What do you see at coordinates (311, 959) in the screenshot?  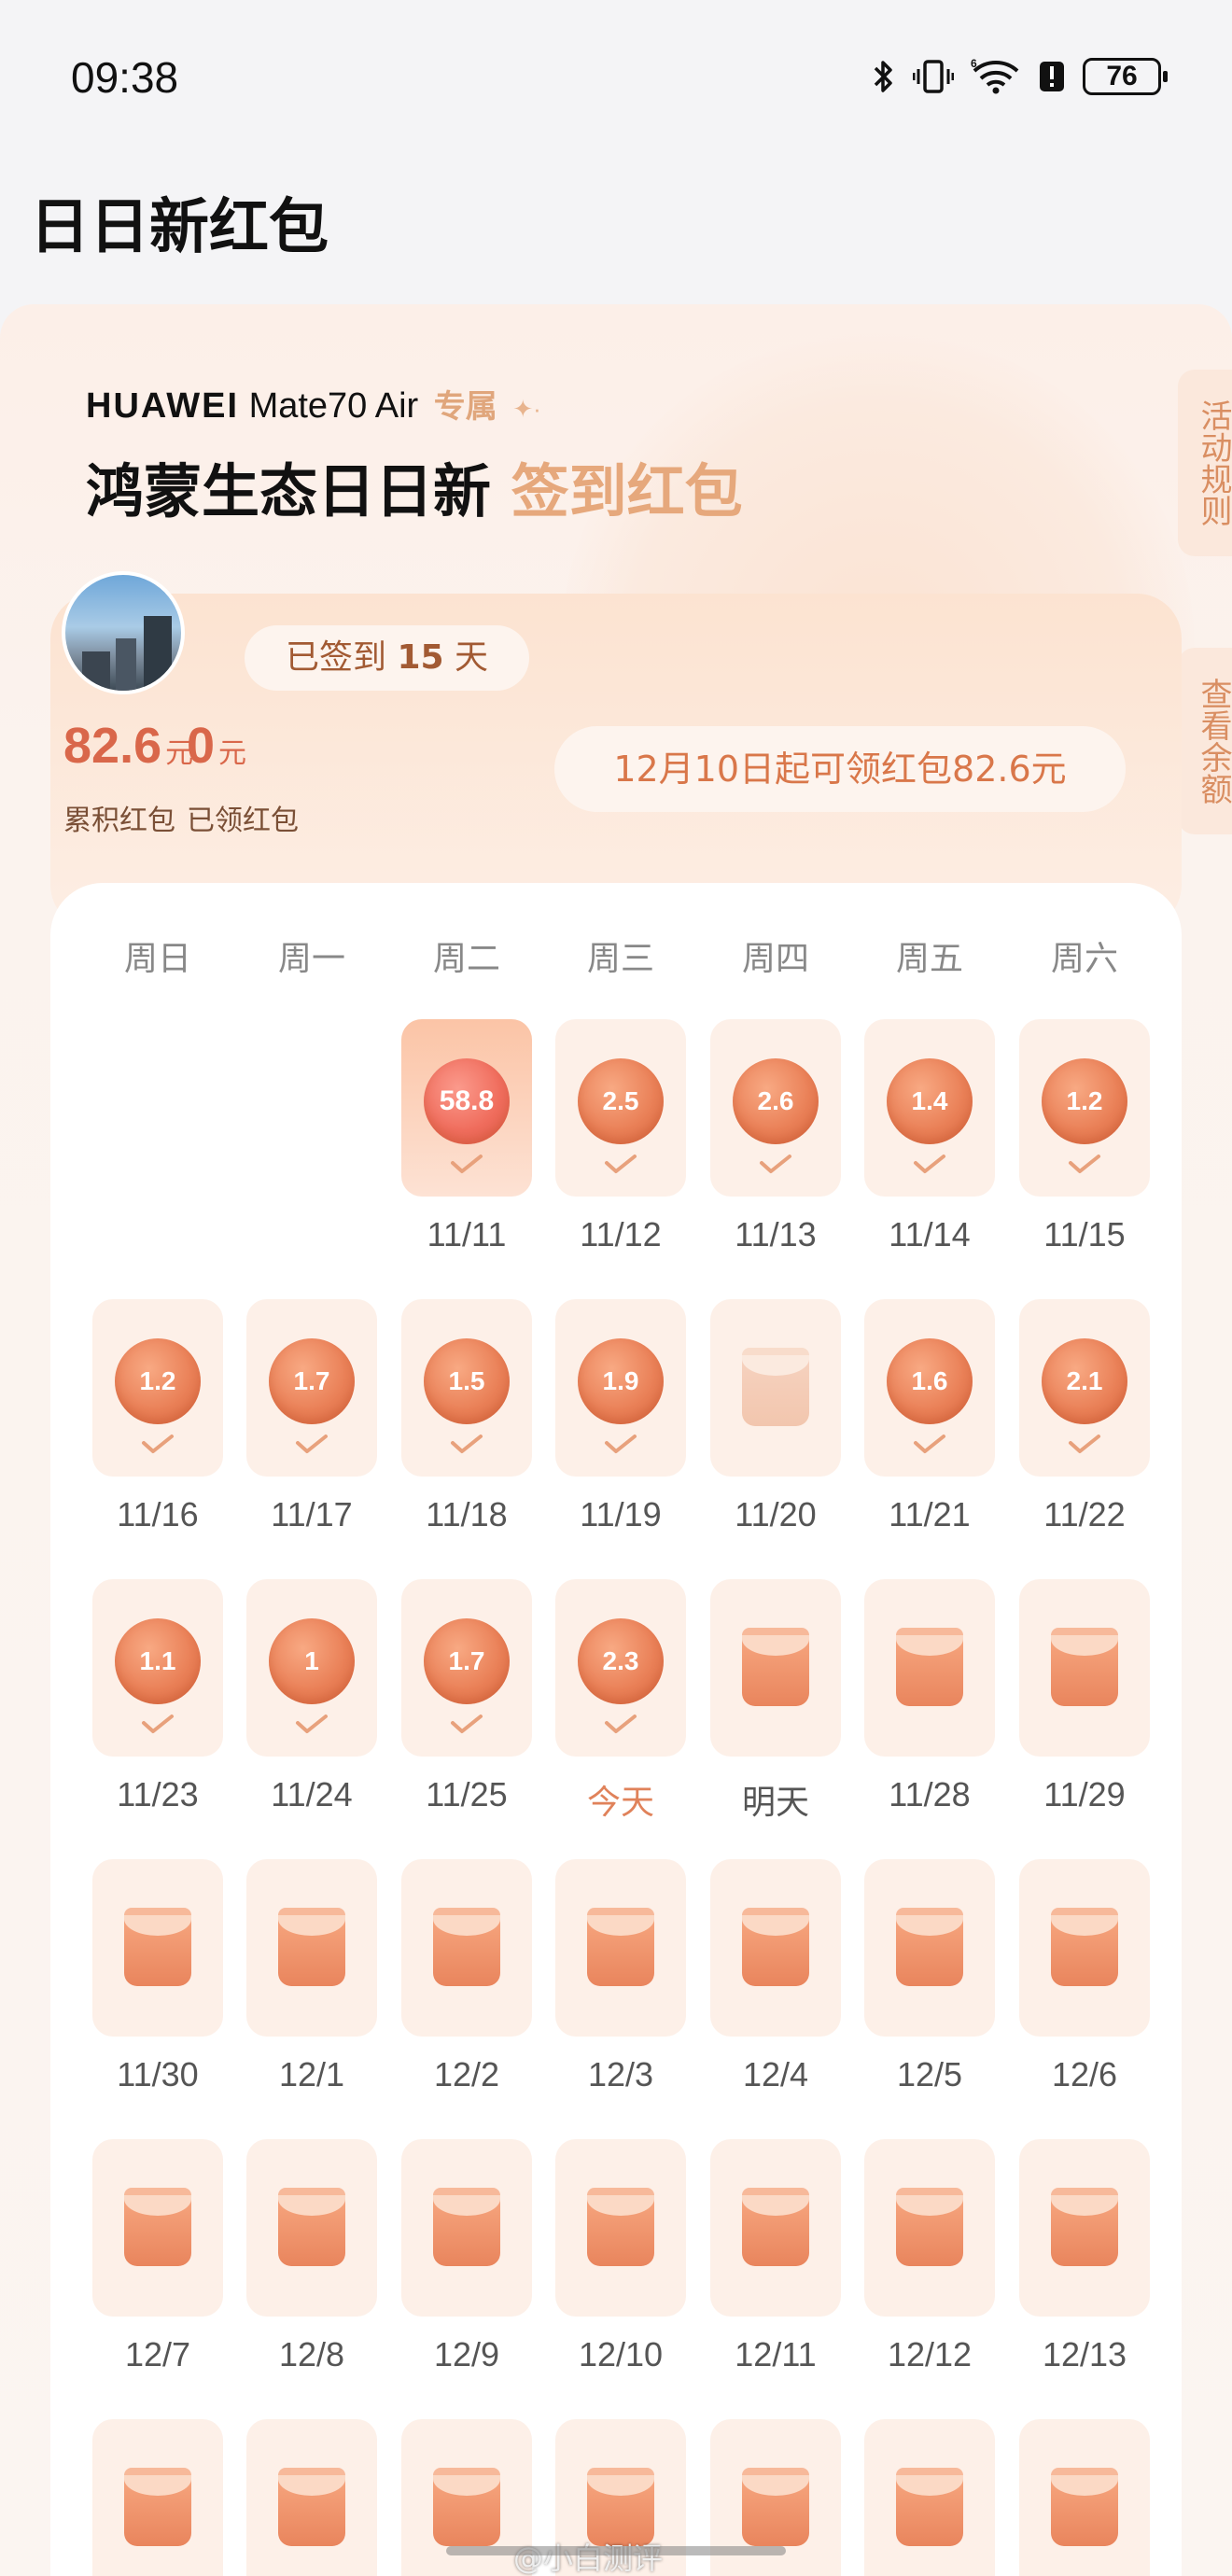 I see `weekday-label: 周一` at bounding box center [311, 959].